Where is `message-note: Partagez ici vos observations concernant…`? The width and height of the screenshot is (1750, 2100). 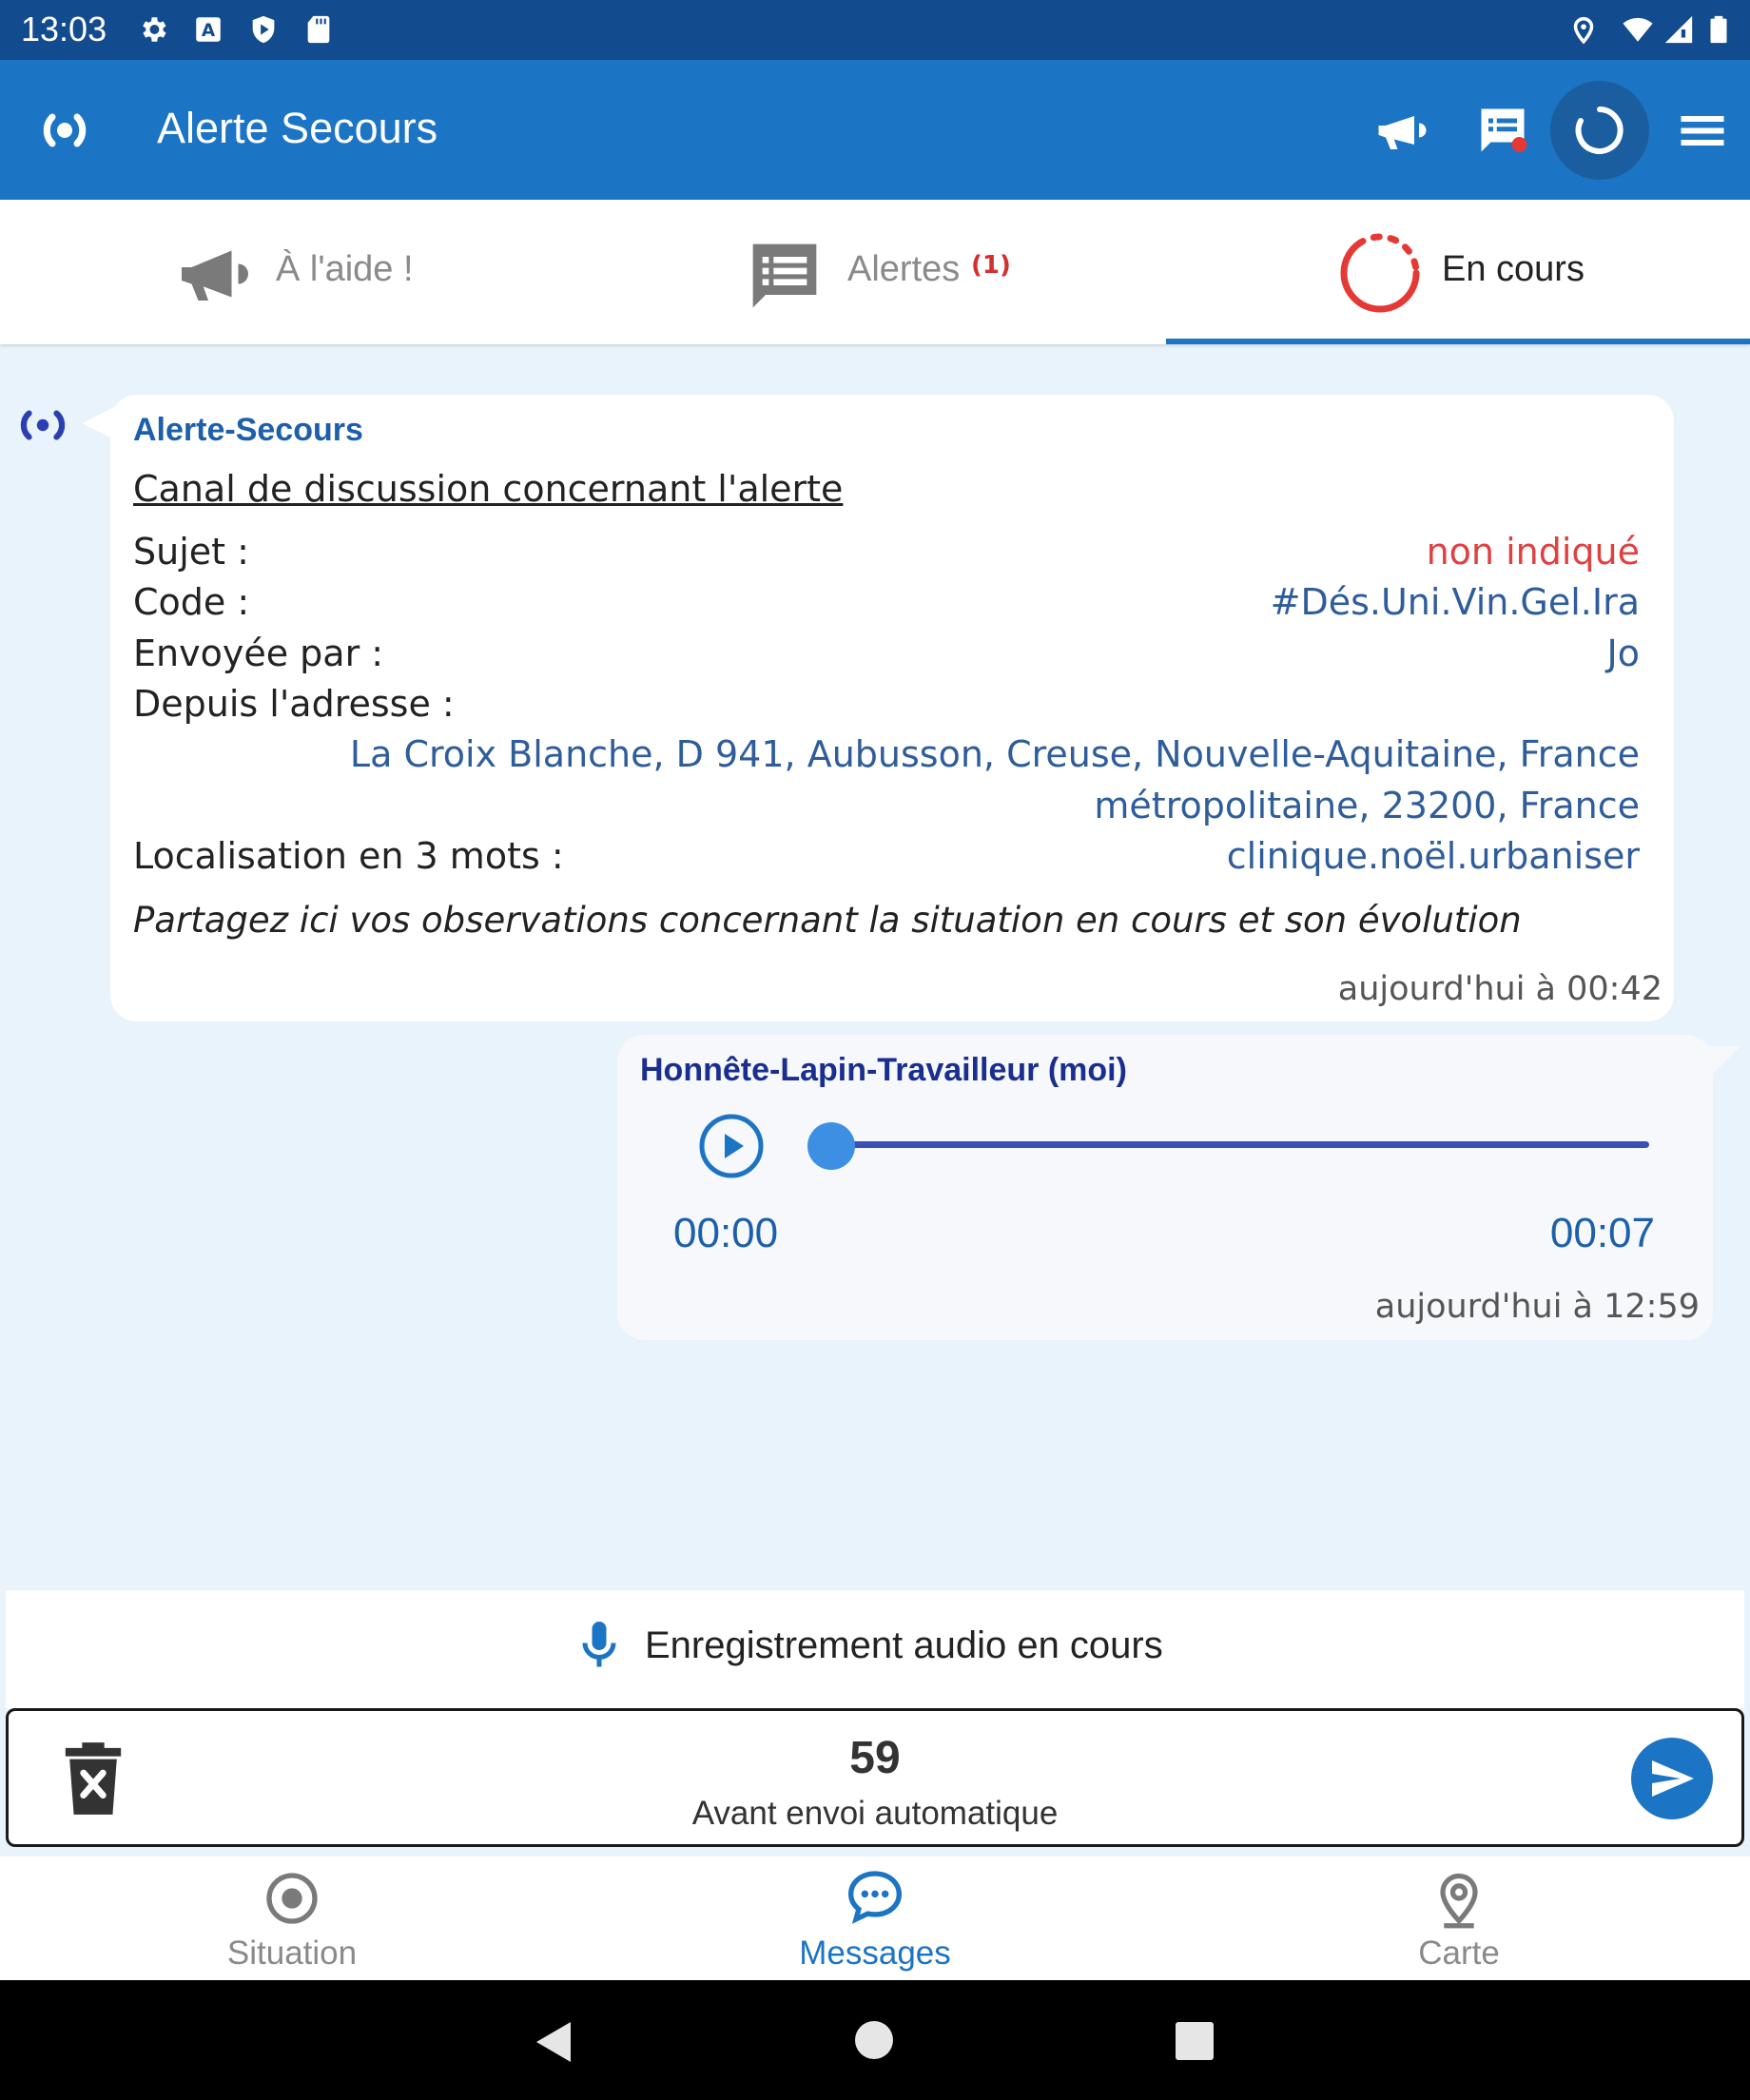
message-note: Partagez ici vos observations concernant… is located at coordinates (827, 920).